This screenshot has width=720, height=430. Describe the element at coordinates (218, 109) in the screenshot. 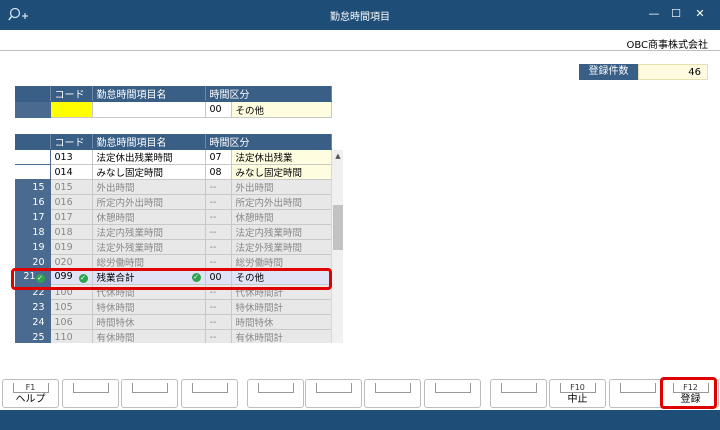

I see `new-category-code: 00` at that location.